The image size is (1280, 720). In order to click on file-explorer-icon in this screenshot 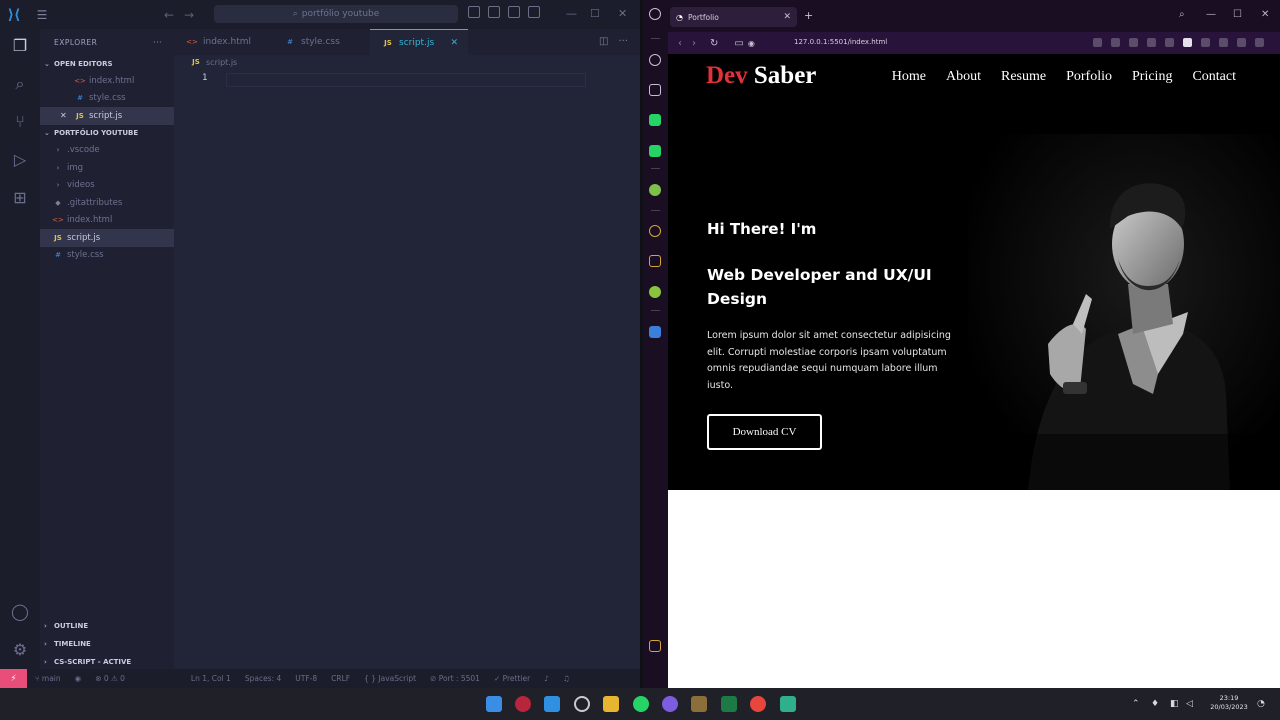, I will do `click(611, 704)`.